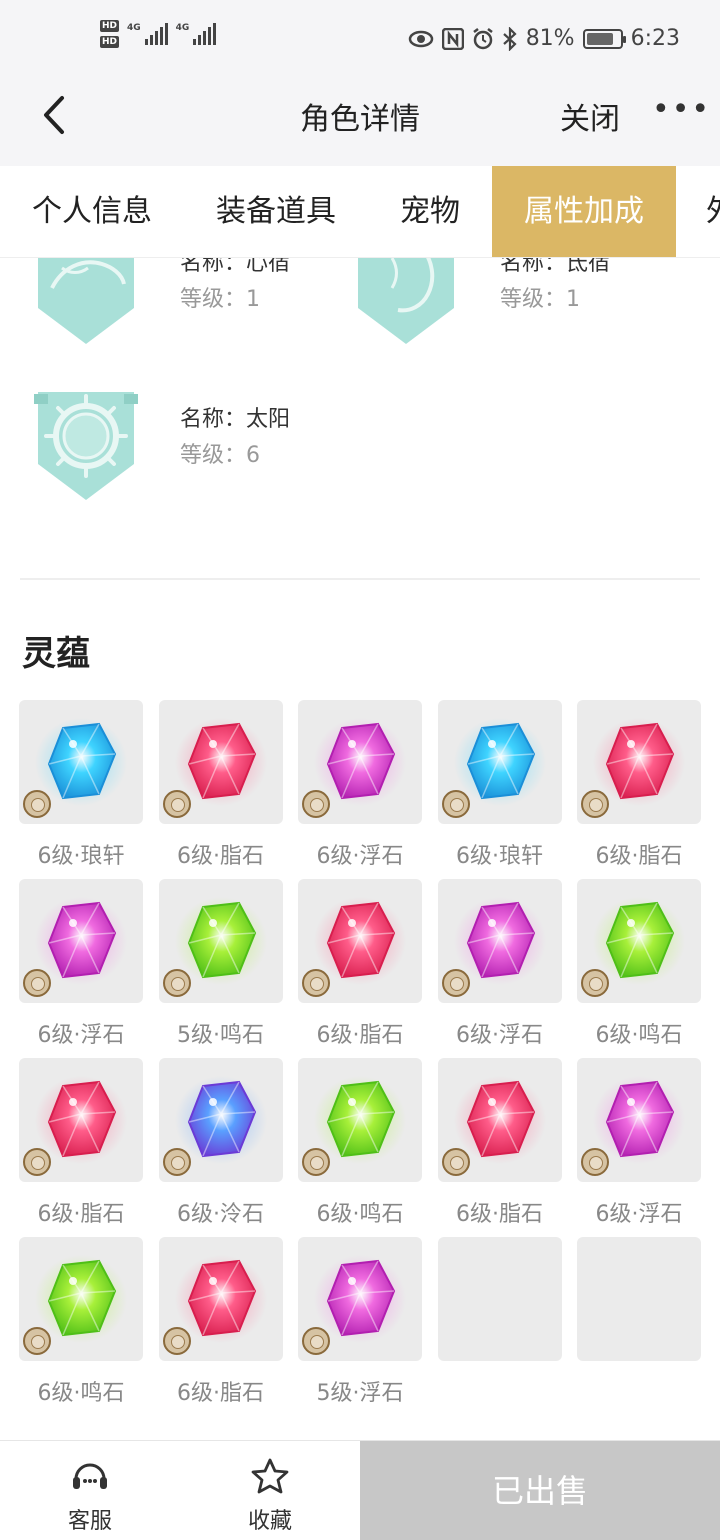 This screenshot has height=1540, width=720. Describe the element at coordinates (430, 211) in the screenshot. I see `tab-pets: 宠物` at that location.